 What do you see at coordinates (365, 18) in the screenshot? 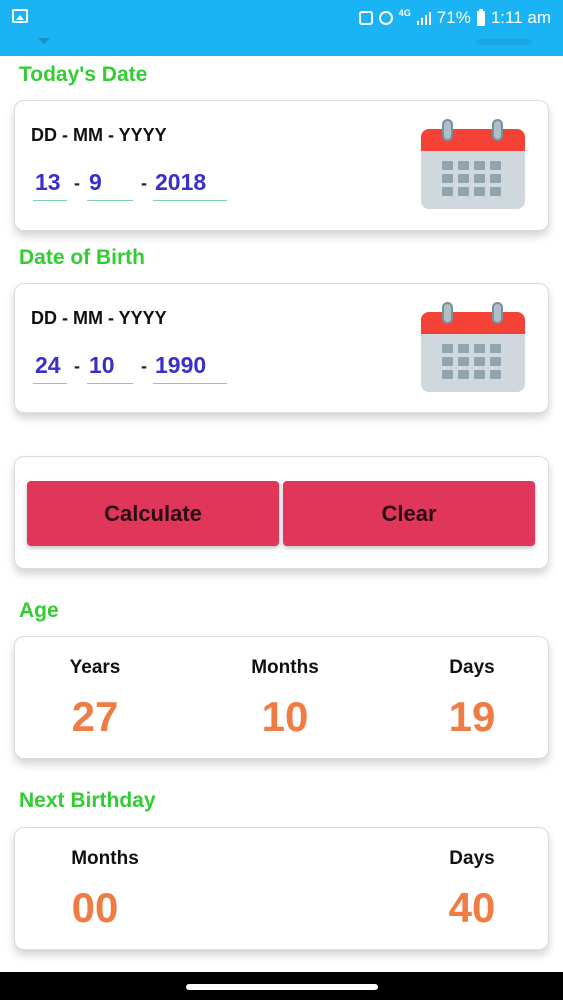
I see `notification-icon` at bounding box center [365, 18].